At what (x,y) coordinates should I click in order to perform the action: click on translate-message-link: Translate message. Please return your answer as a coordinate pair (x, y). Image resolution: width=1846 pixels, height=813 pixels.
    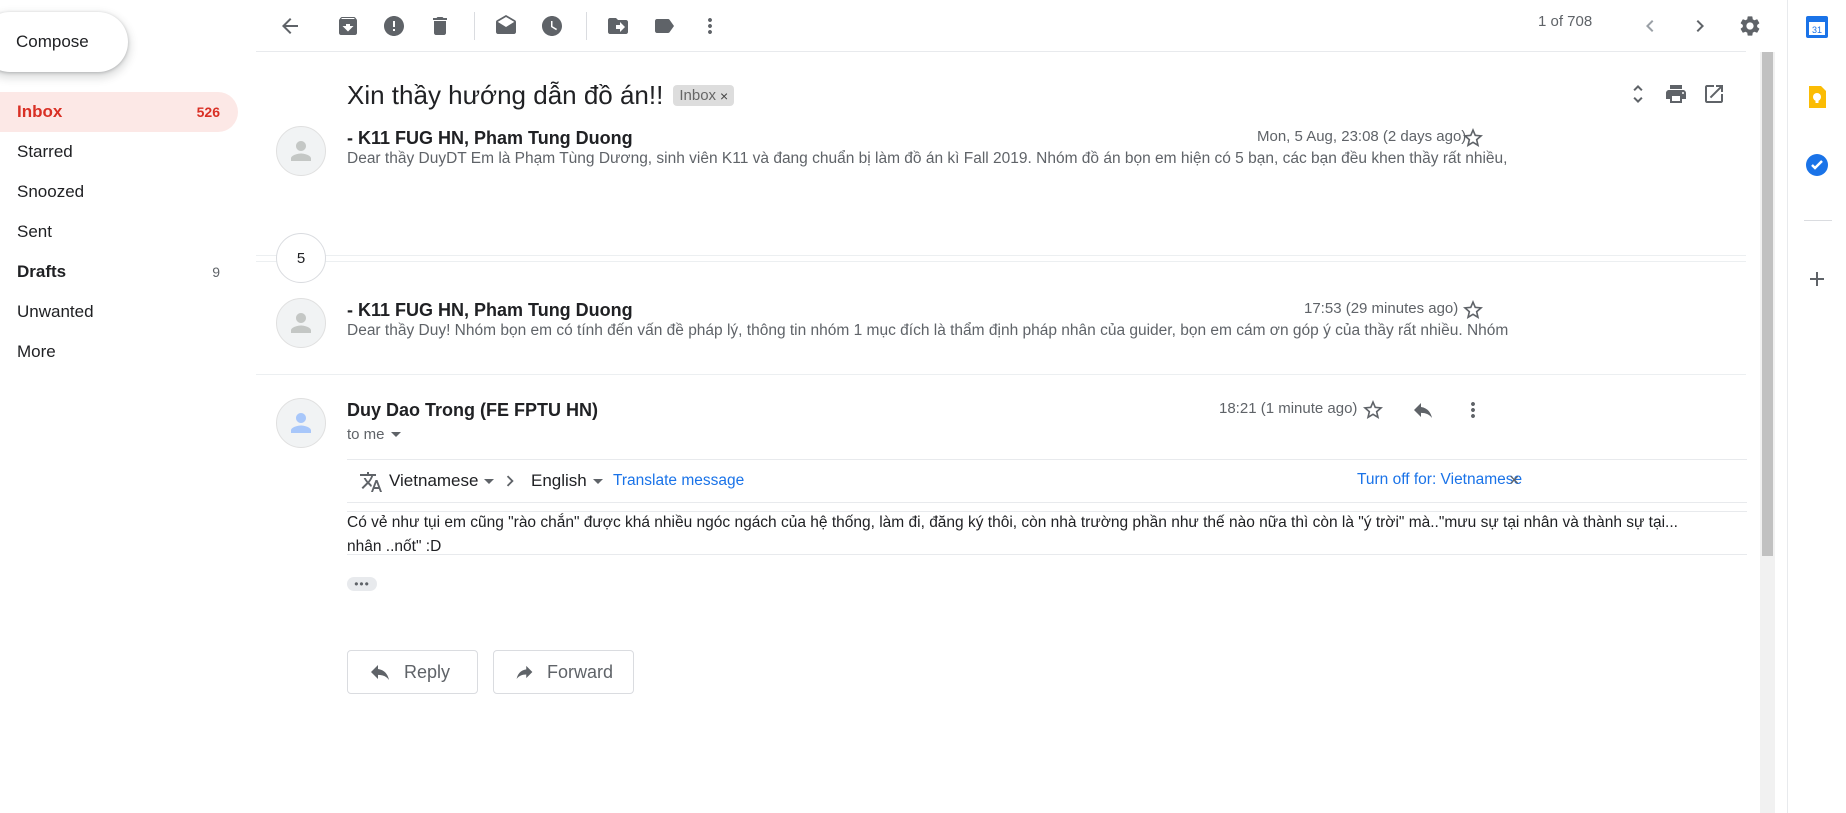
    Looking at the image, I should click on (678, 481).